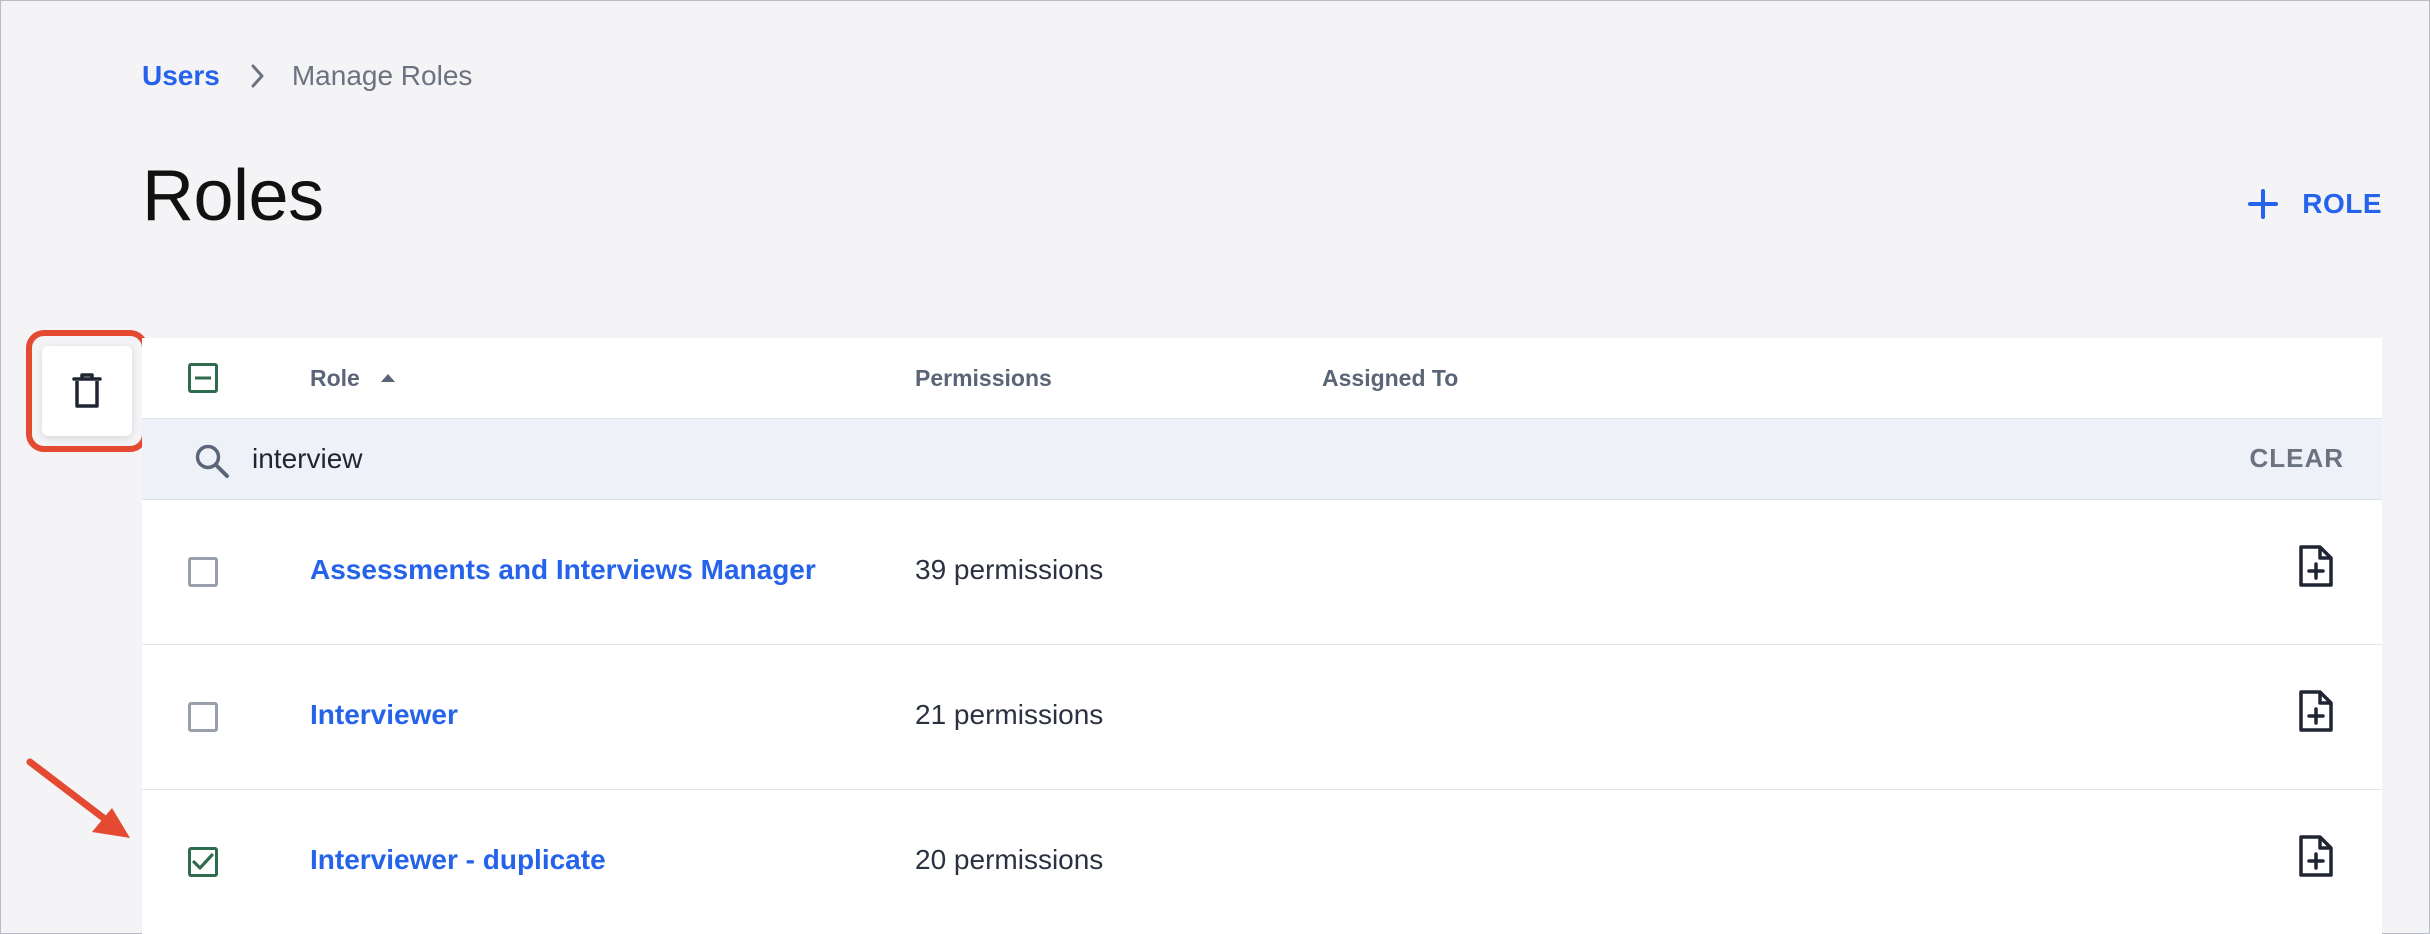  I want to click on search-icon, so click(212, 461).